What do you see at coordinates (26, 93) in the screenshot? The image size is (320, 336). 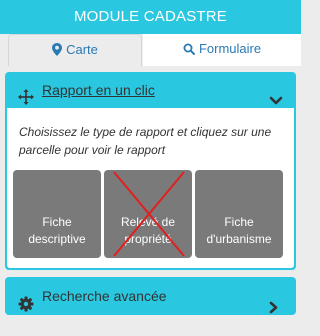 I see `arrows-move-icon` at bounding box center [26, 93].